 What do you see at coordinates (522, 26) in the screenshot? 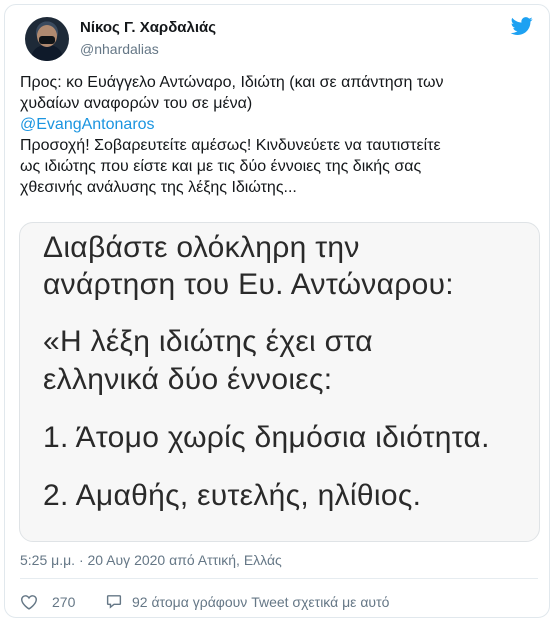
I see `twitter-bird-icon` at bounding box center [522, 26].